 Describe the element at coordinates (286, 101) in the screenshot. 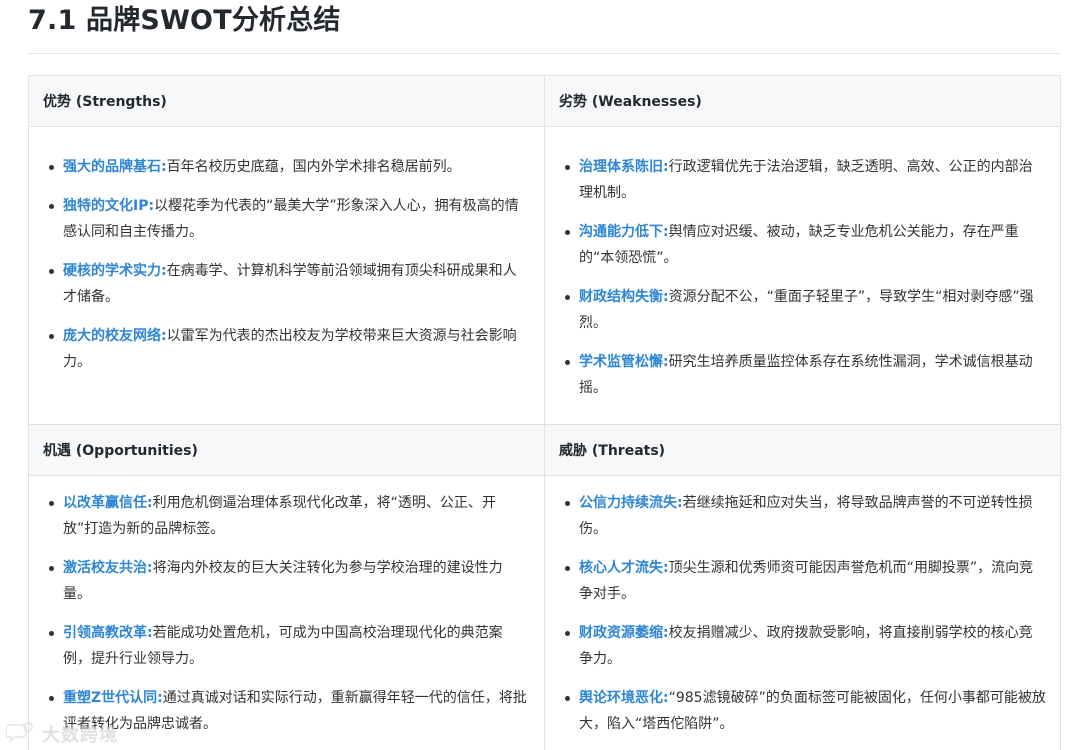

I see `strengths-heading: 优势 (Strengths)` at that location.